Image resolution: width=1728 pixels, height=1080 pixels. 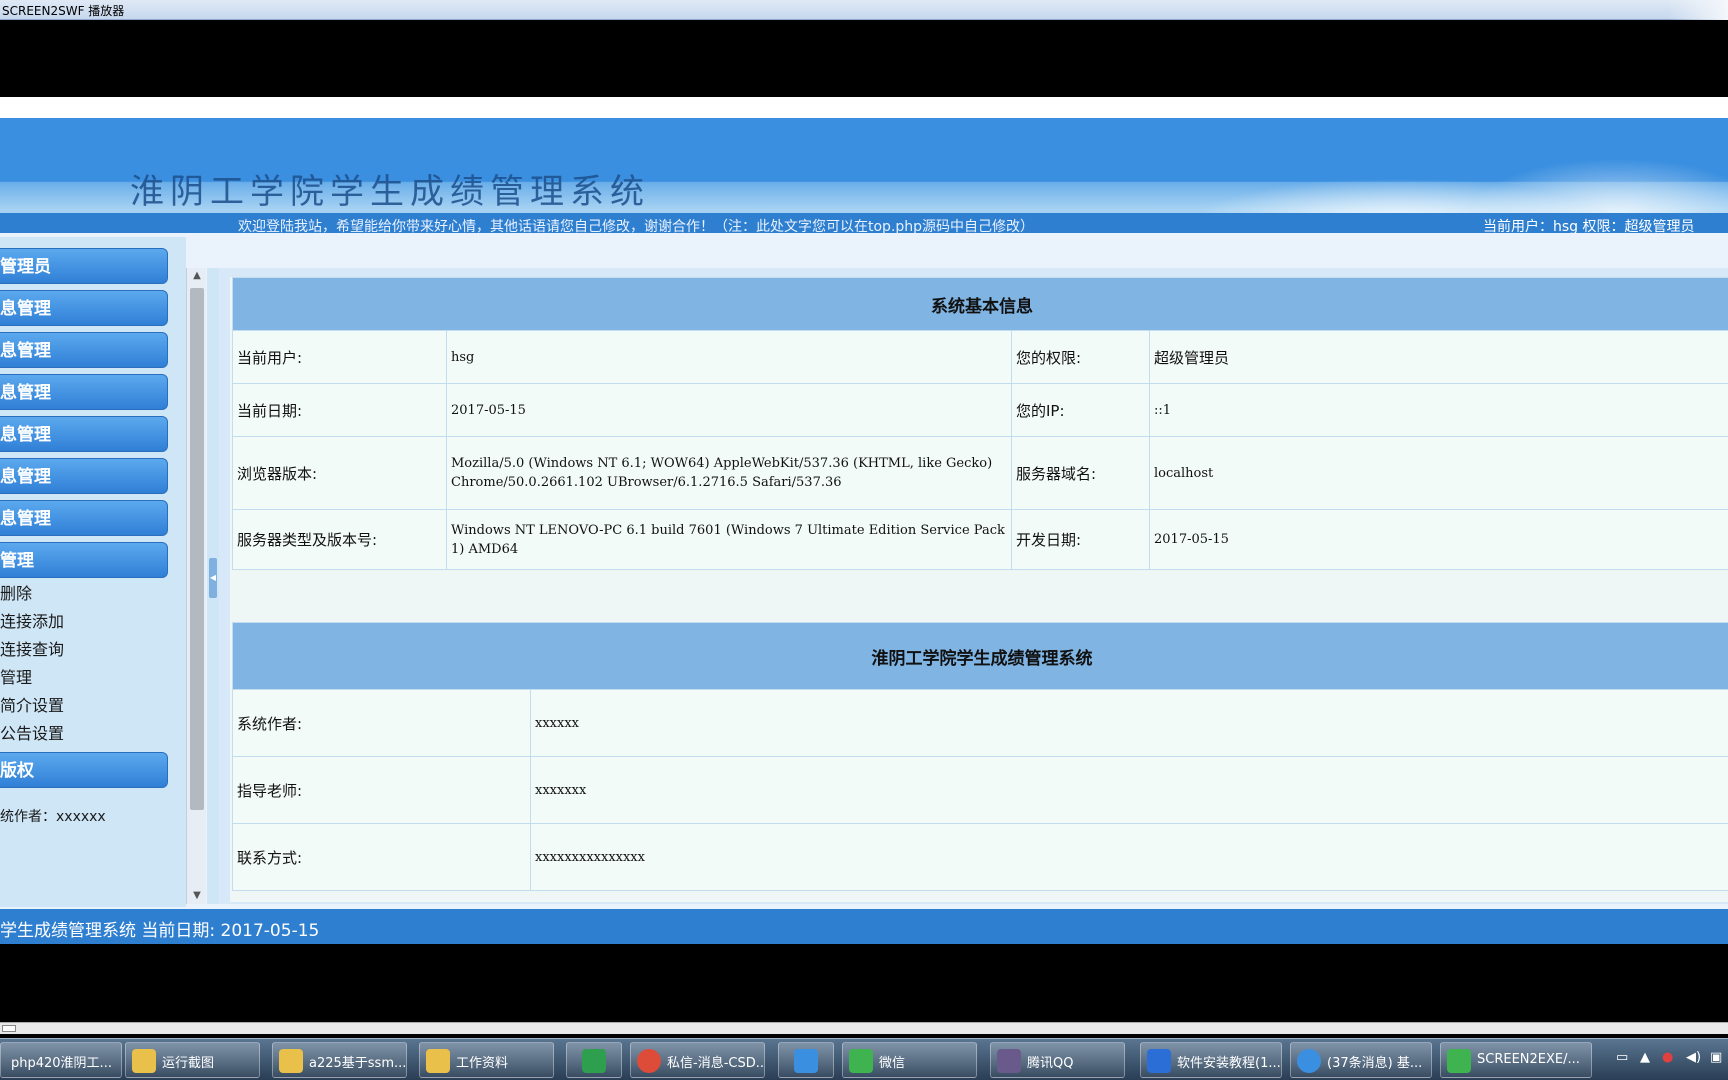 What do you see at coordinates (1698, 10) in the screenshot?
I see `title-bar-gloss` at bounding box center [1698, 10].